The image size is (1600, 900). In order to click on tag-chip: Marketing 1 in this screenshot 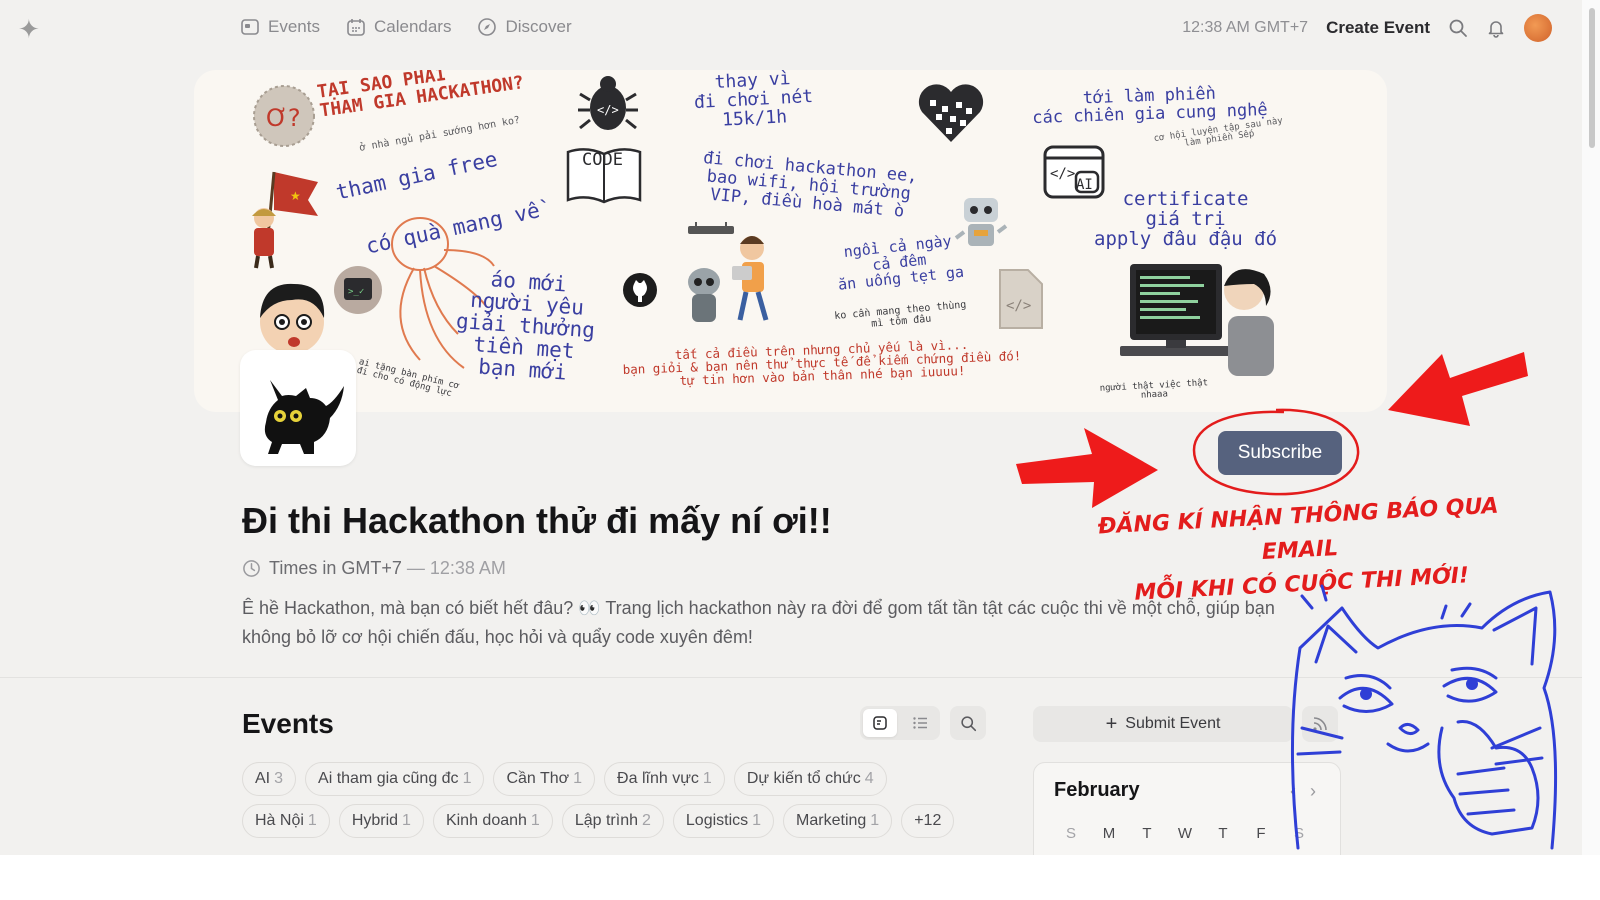, I will do `click(838, 821)`.